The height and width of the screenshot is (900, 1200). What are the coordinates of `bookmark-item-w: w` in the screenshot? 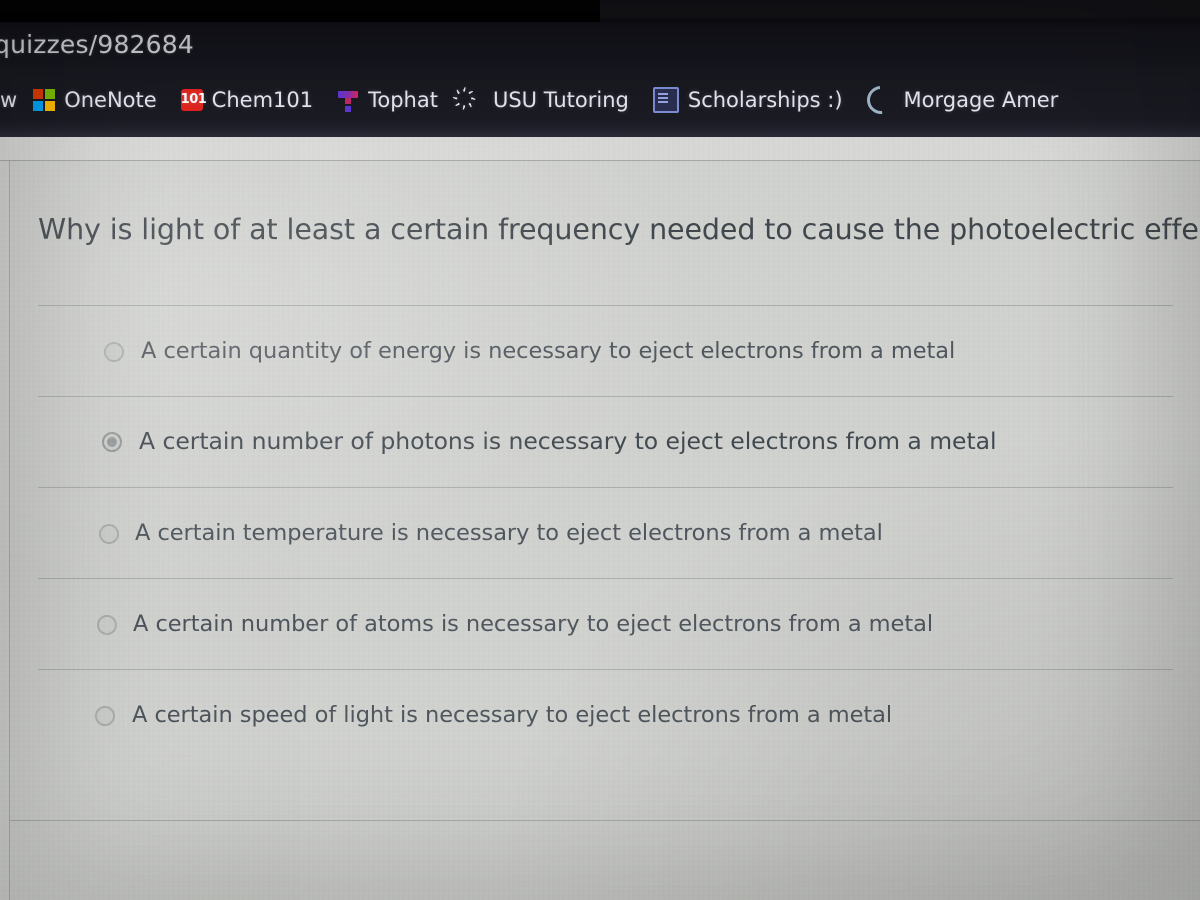 It's located at (10, 100).